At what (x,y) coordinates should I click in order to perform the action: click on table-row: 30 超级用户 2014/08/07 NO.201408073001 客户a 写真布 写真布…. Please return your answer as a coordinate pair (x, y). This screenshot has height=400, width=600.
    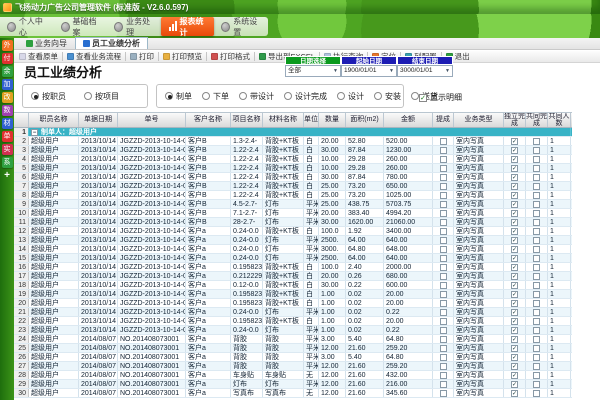
    Looking at the image, I should click on (293, 393).